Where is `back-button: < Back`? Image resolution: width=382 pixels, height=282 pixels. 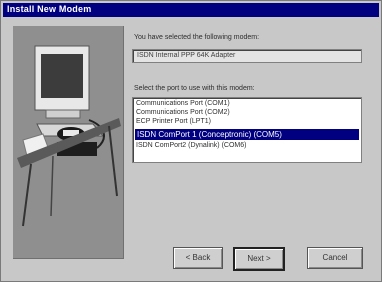 back-button: < Back is located at coordinates (198, 258).